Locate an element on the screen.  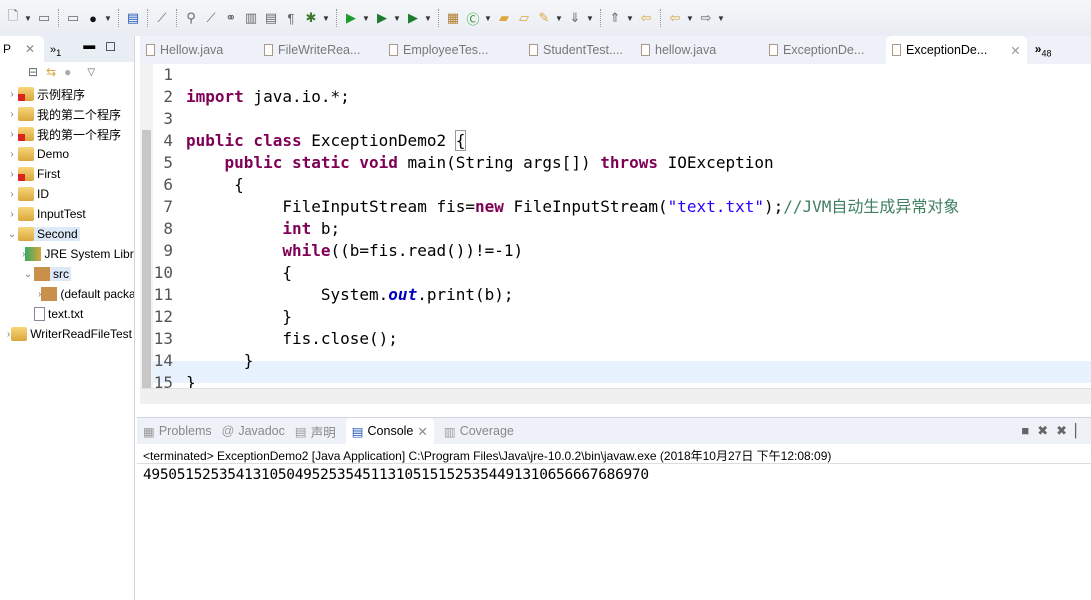
view-menu-icon: ▽ is located at coordinates (91, 72).